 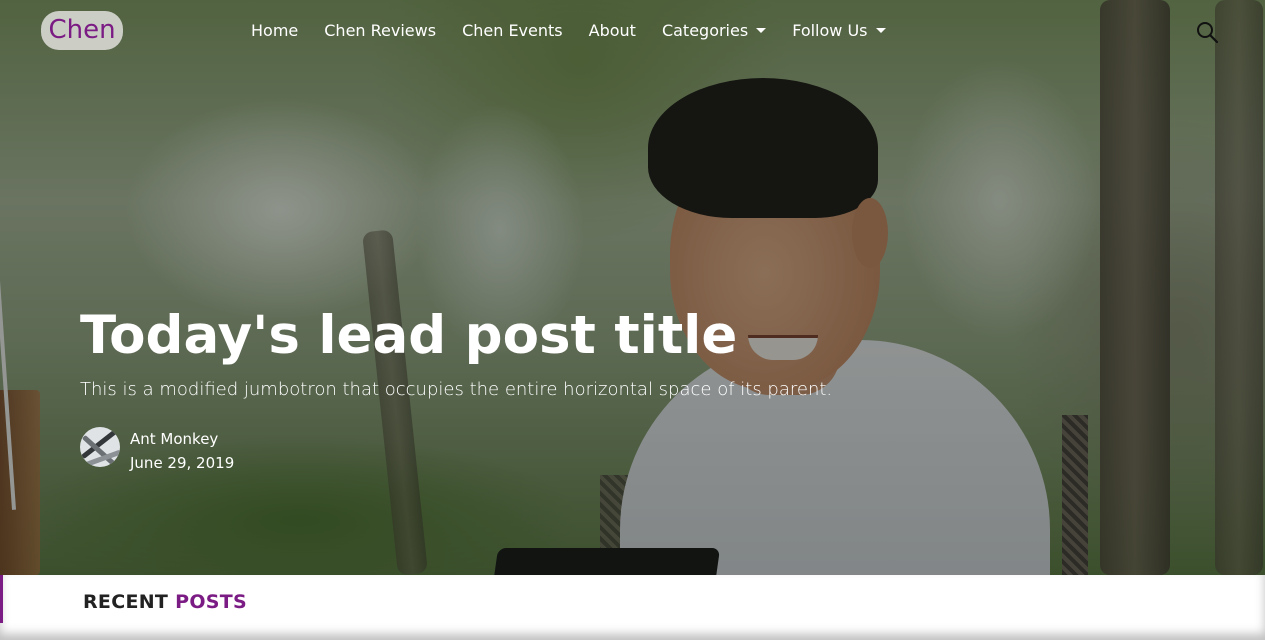 What do you see at coordinates (211, 602) in the screenshot?
I see `posts-label: POSTS` at bounding box center [211, 602].